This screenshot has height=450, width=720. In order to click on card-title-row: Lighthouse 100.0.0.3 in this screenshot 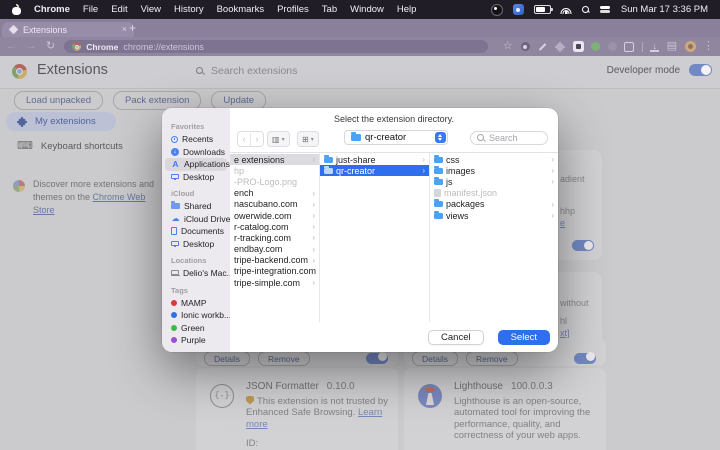, I will do `click(529, 387)`.